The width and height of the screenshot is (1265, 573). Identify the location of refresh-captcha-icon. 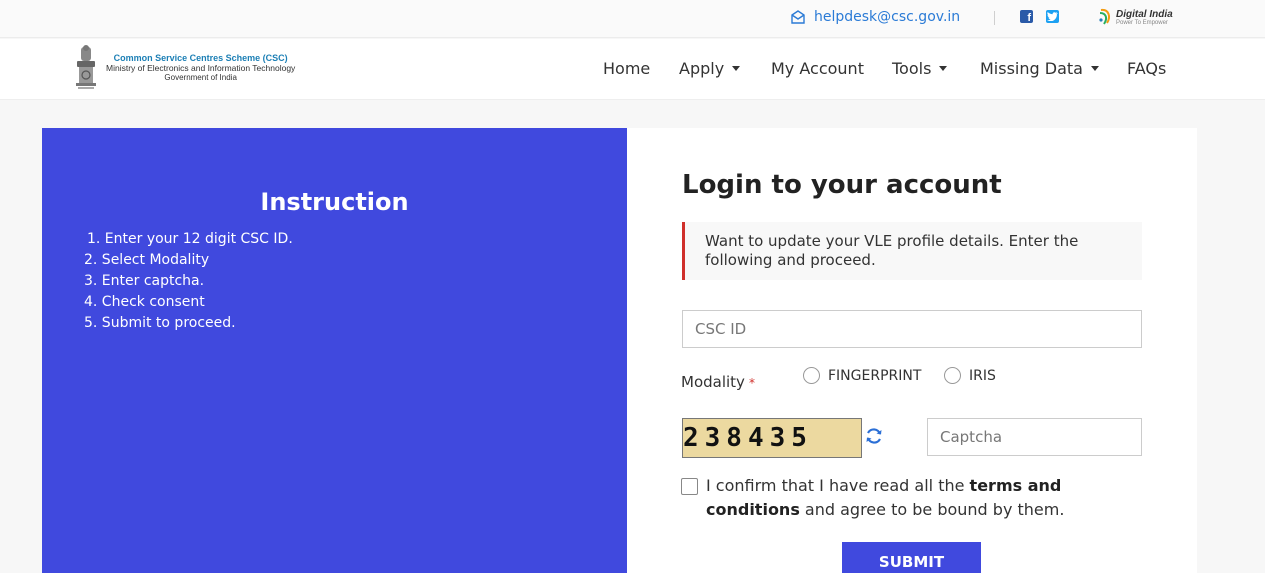
(874, 436).